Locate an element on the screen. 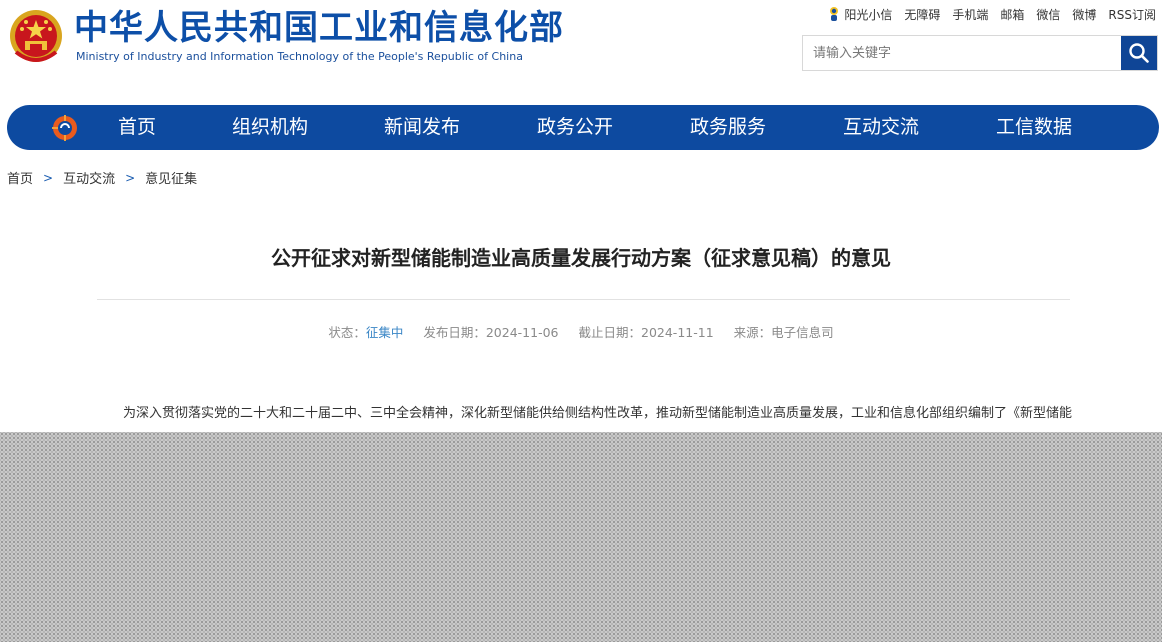 This screenshot has width=1162, height=642. nav-item-government-affairs: 政务公开 is located at coordinates (575, 127).